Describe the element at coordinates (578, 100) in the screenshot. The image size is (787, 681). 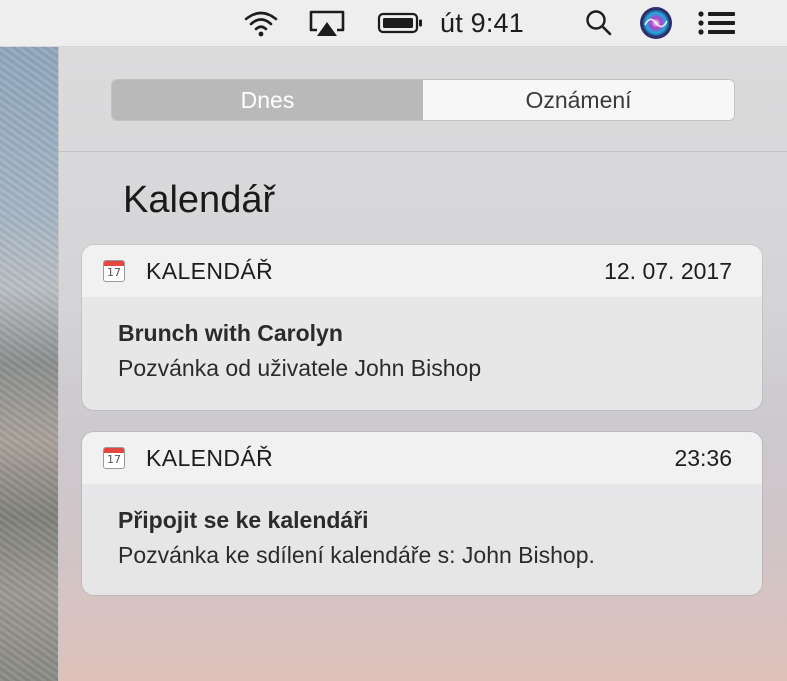
I see `tab-notifications: Oznámení` at that location.